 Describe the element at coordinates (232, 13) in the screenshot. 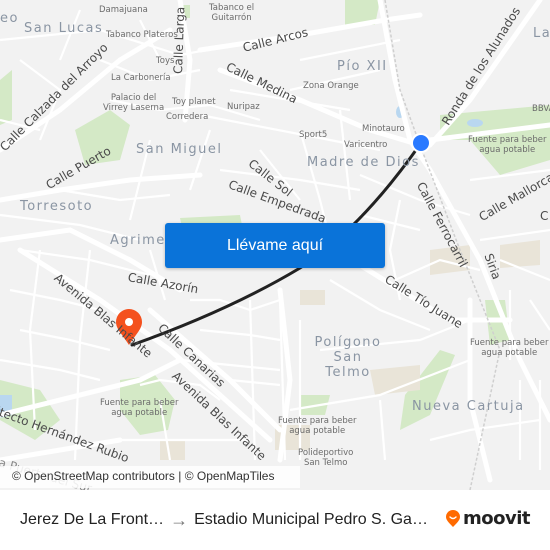

I see `poi-tabanco-el-guitarron: Tabanco el Guitarrón` at that location.